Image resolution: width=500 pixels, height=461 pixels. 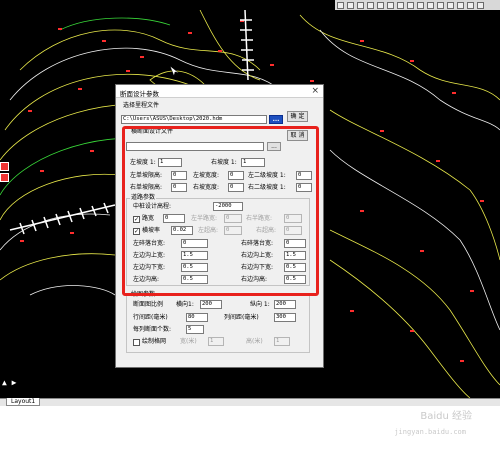 What do you see at coordinates (194, 279) in the screenshot?
I see `left-ditch-depth-input: 0.5` at bounding box center [194, 279].